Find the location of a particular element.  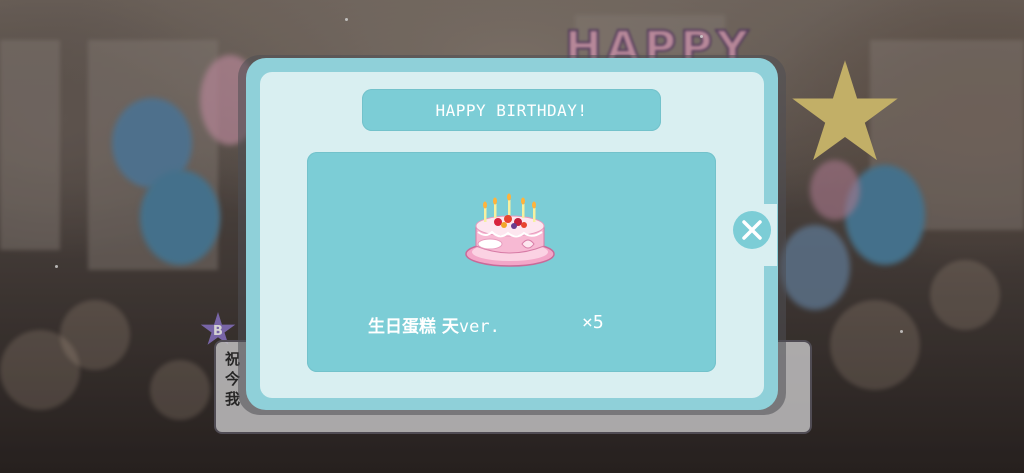

popup-title: HAPPY BIRTHDAY! is located at coordinates (511, 110).